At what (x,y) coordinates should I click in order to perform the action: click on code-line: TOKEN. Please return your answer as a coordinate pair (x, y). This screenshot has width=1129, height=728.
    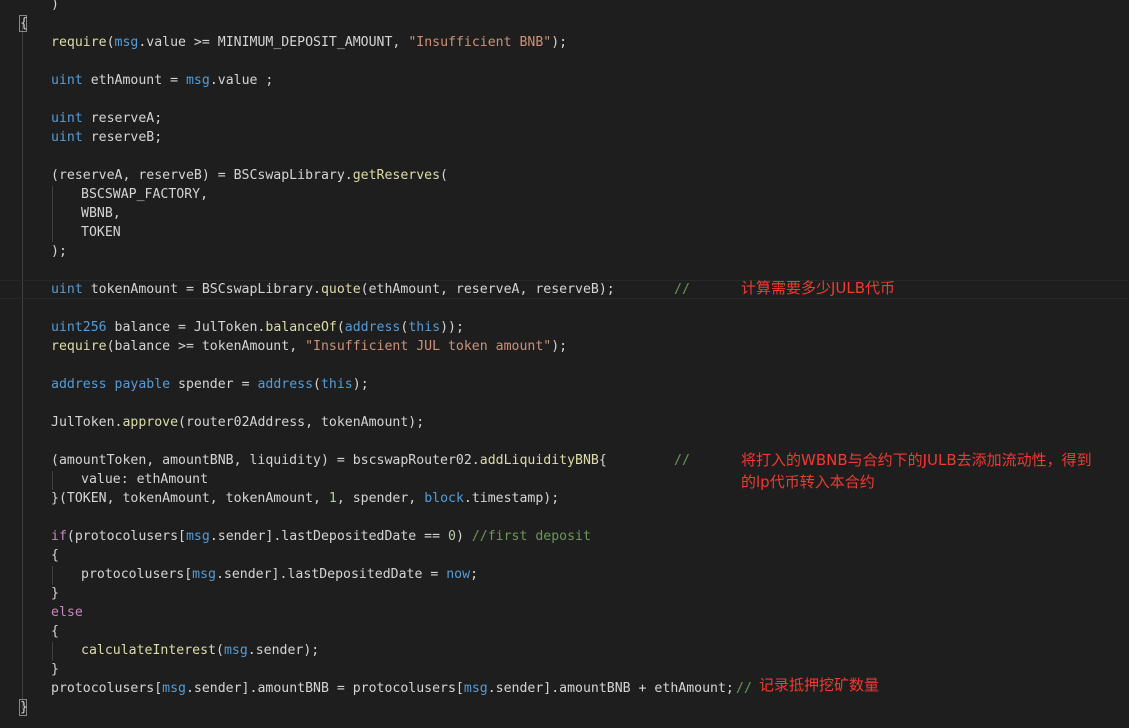
    Looking at the image, I should click on (101, 232).